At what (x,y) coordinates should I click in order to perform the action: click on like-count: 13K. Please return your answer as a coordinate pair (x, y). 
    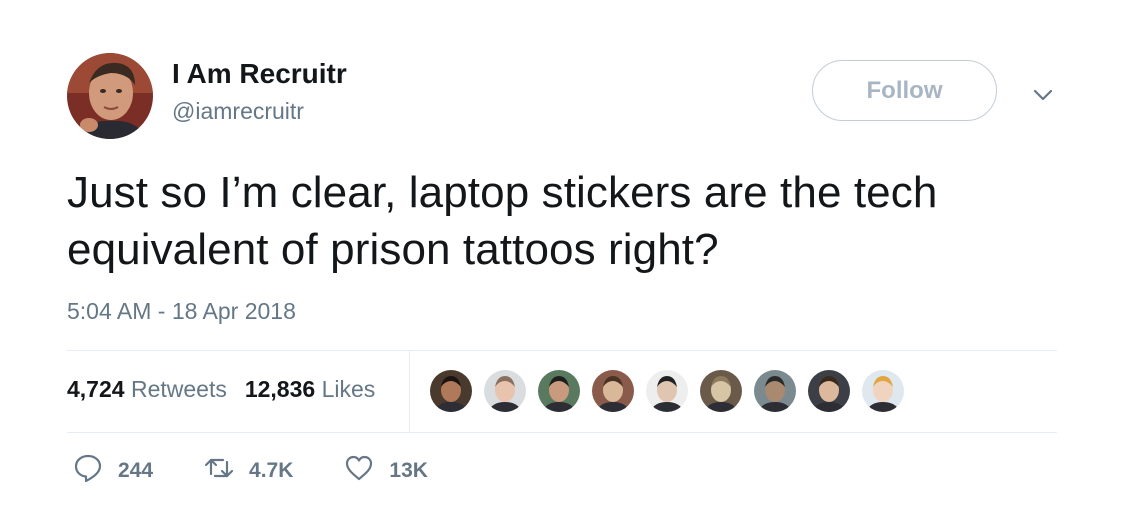
    Looking at the image, I should click on (408, 470).